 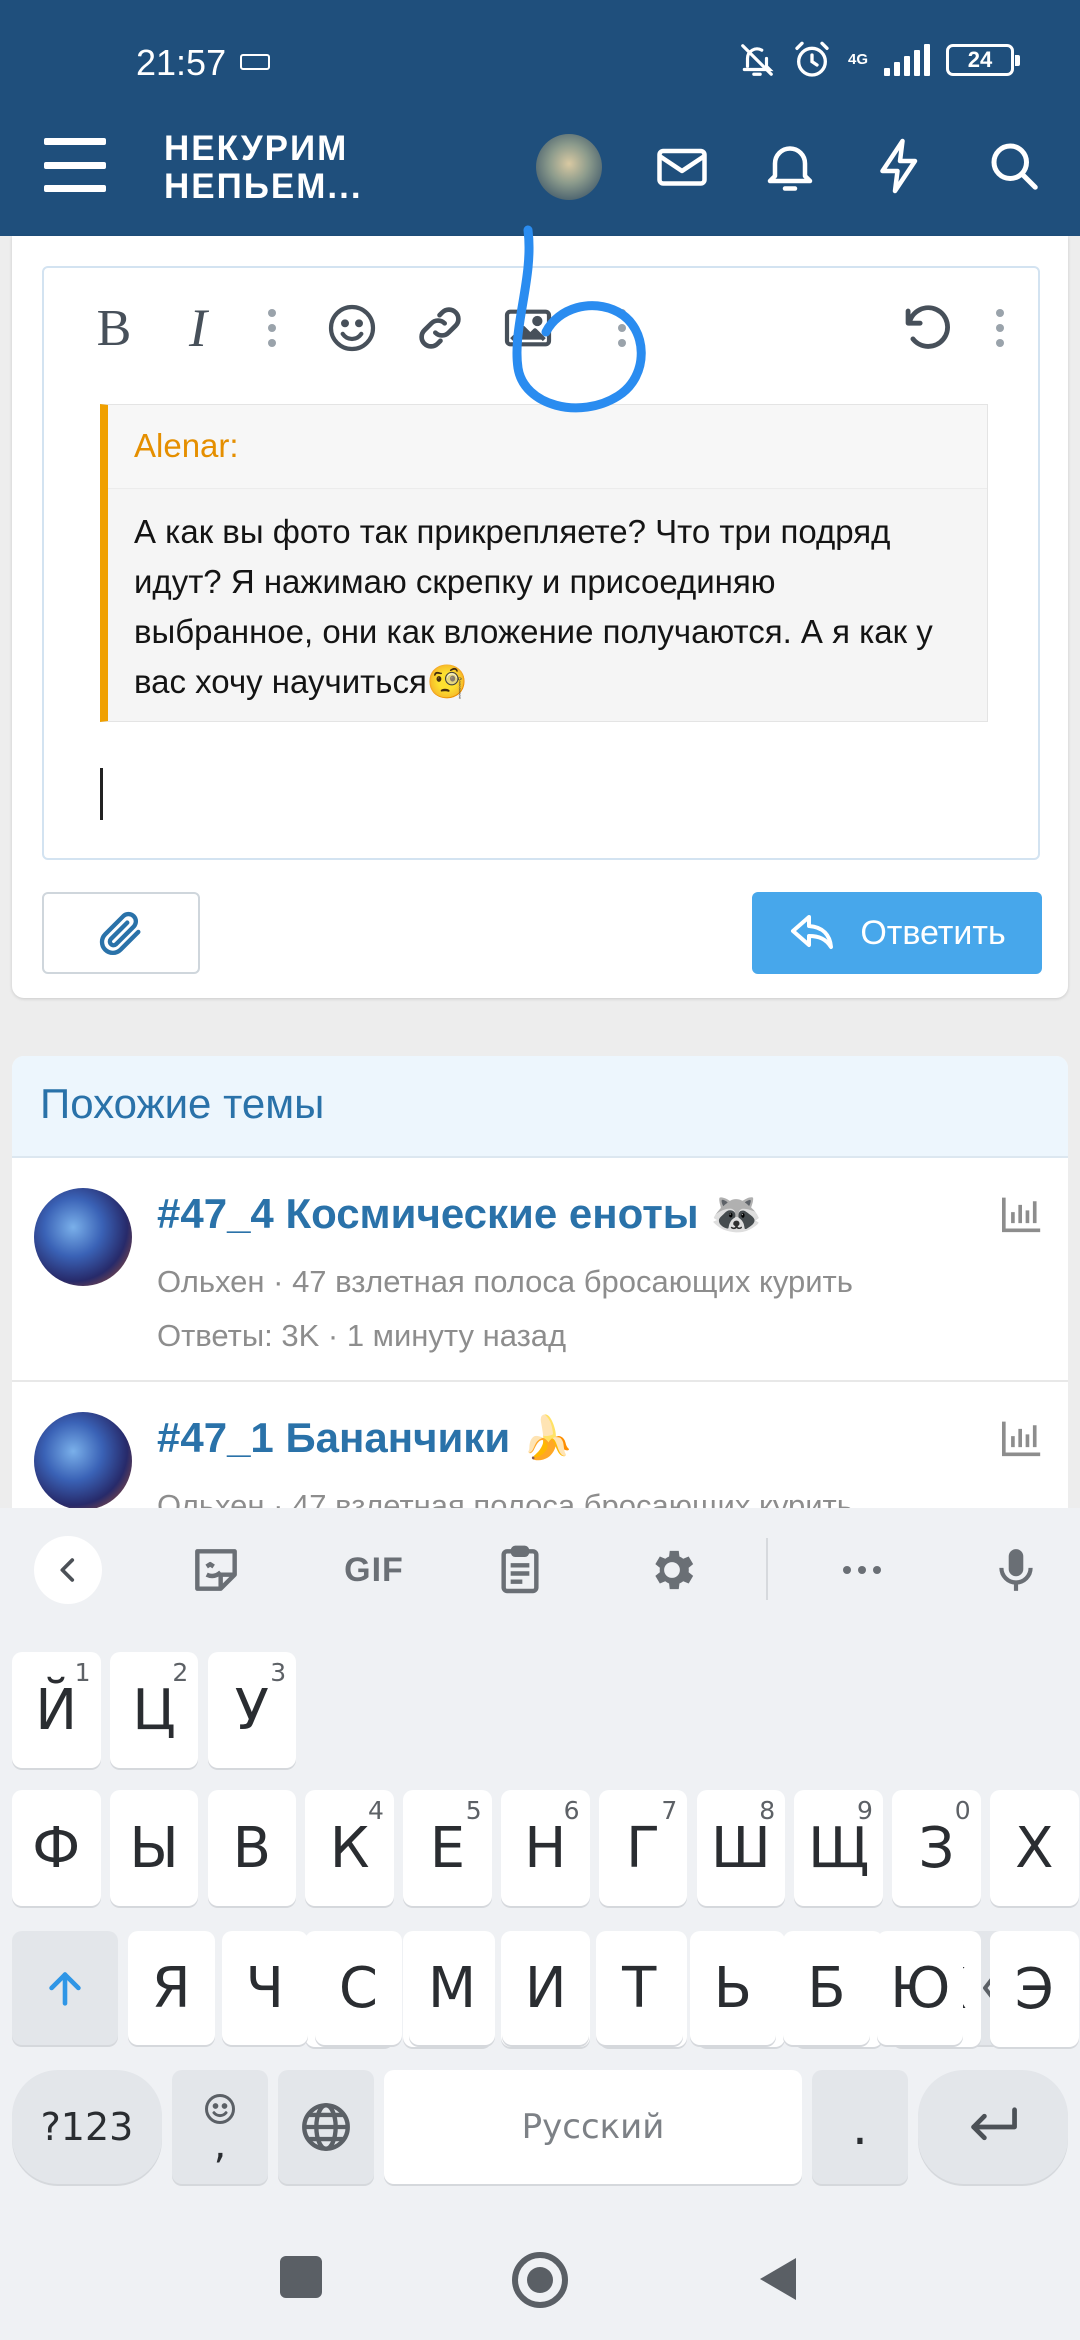 I want to click on italic-button: I, so click(x=198, y=328).